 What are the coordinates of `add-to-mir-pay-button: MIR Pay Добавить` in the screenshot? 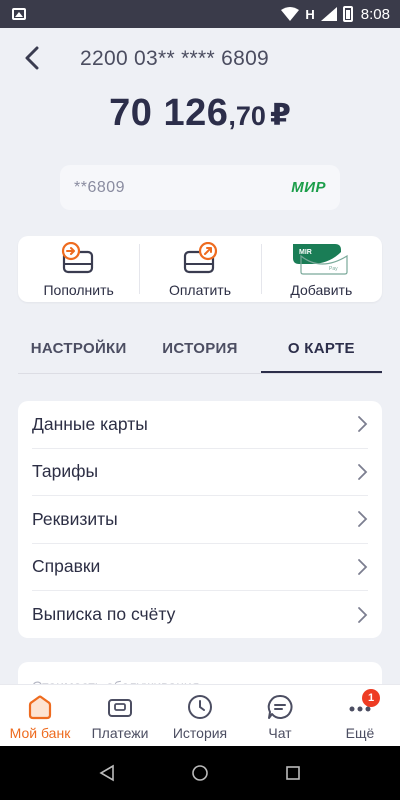 It's located at (321, 269).